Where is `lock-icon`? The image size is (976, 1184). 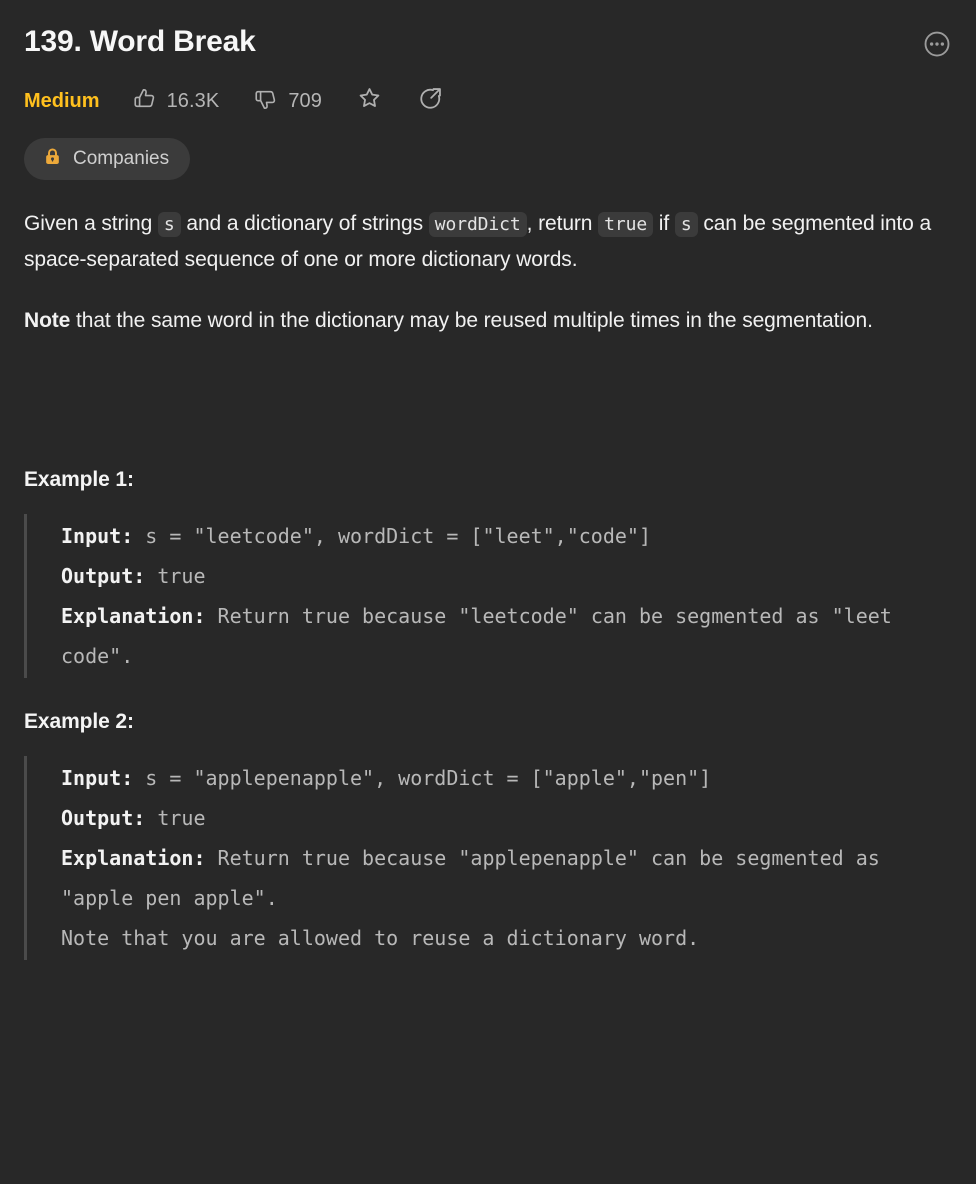 lock-icon is located at coordinates (52, 159).